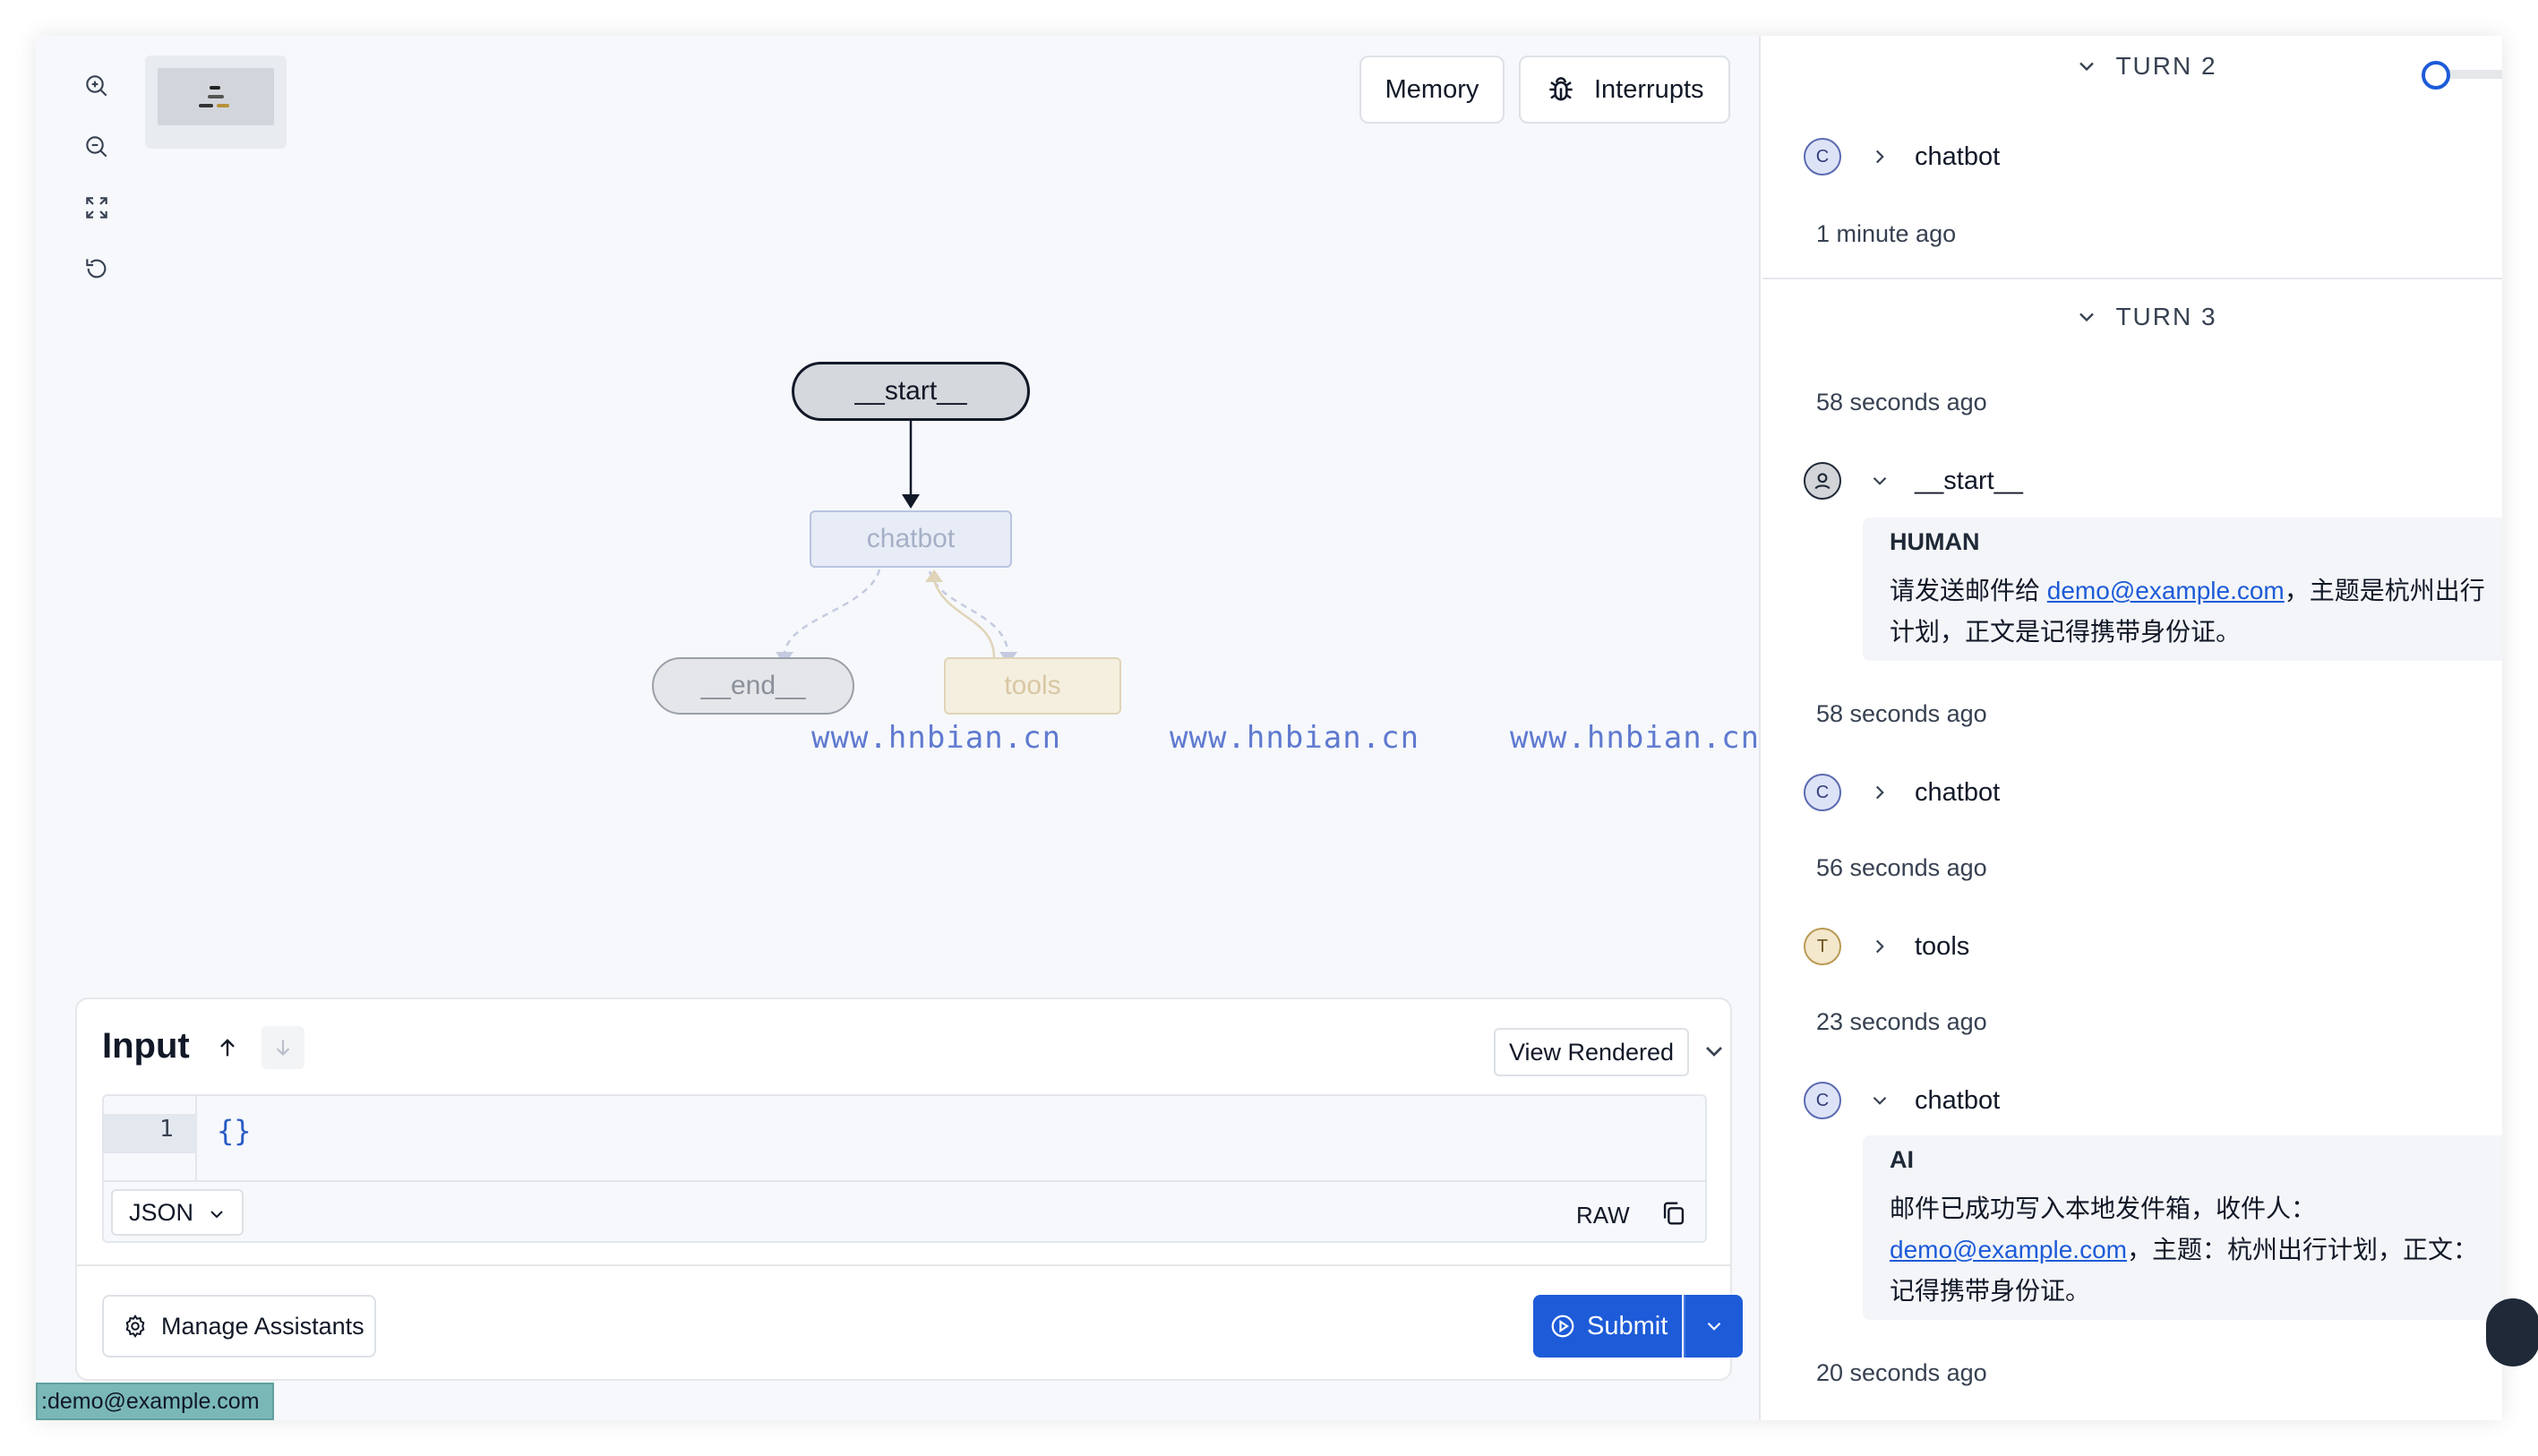 The height and width of the screenshot is (1456, 2538). I want to click on submit-label: Submit, so click(1627, 1325).